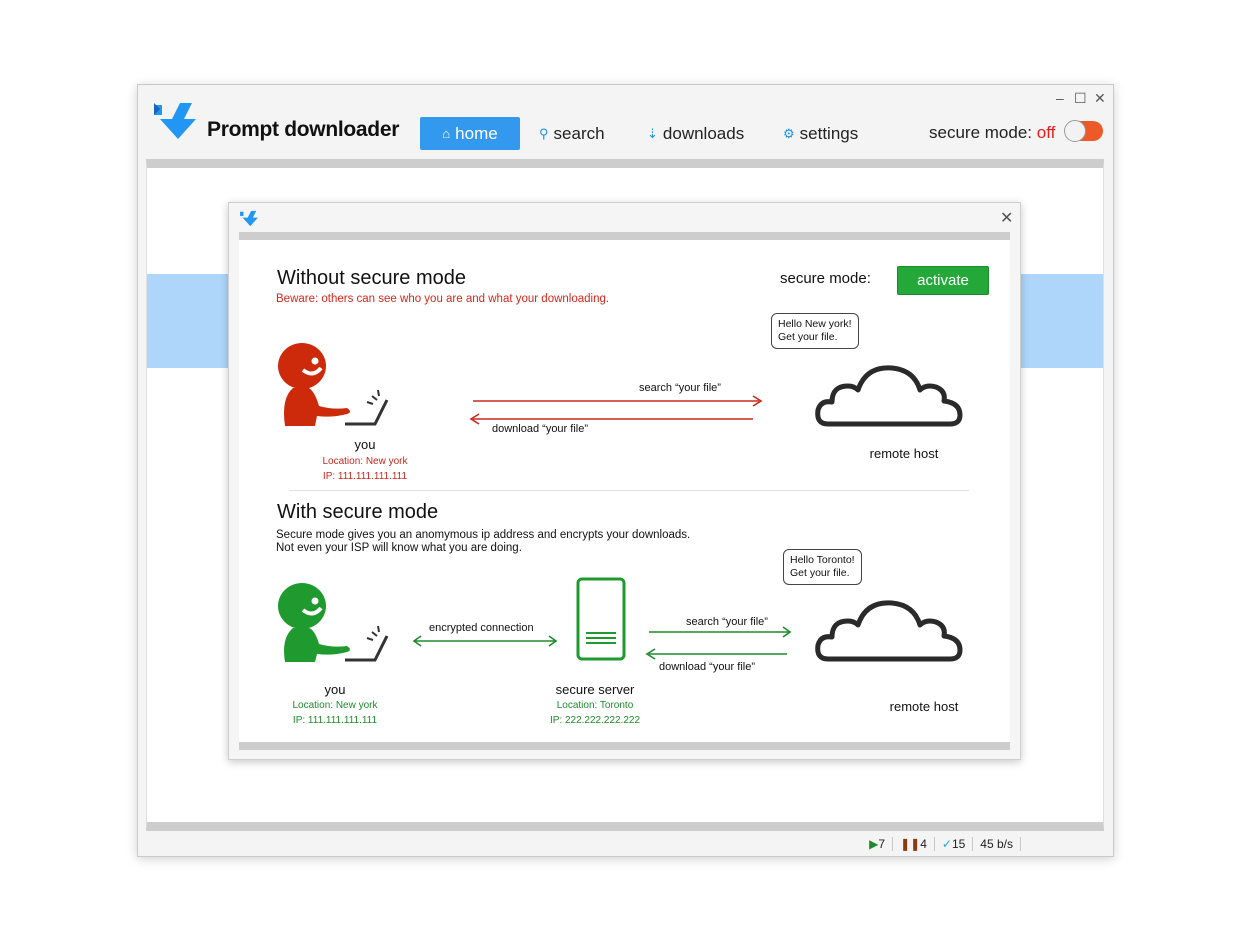  Describe the element at coordinates (303, 129) in the screenshot. I see `app-title: Prompt downloader` at that location.